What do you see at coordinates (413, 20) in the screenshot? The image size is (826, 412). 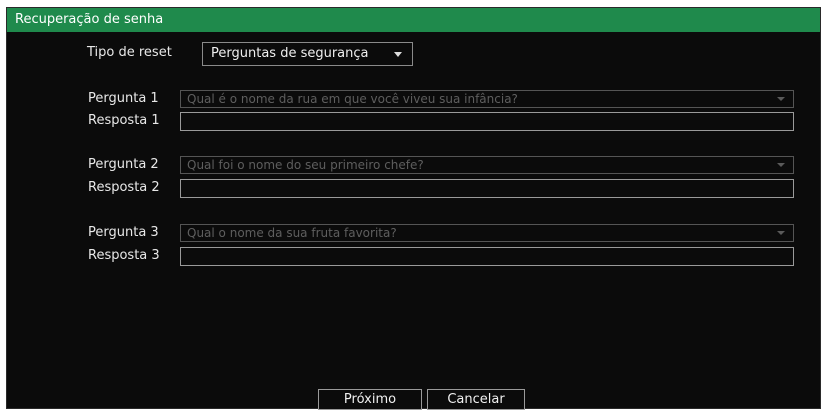 I see `dialog-title: Recuperação de senha` at bounding box center [413, 20].